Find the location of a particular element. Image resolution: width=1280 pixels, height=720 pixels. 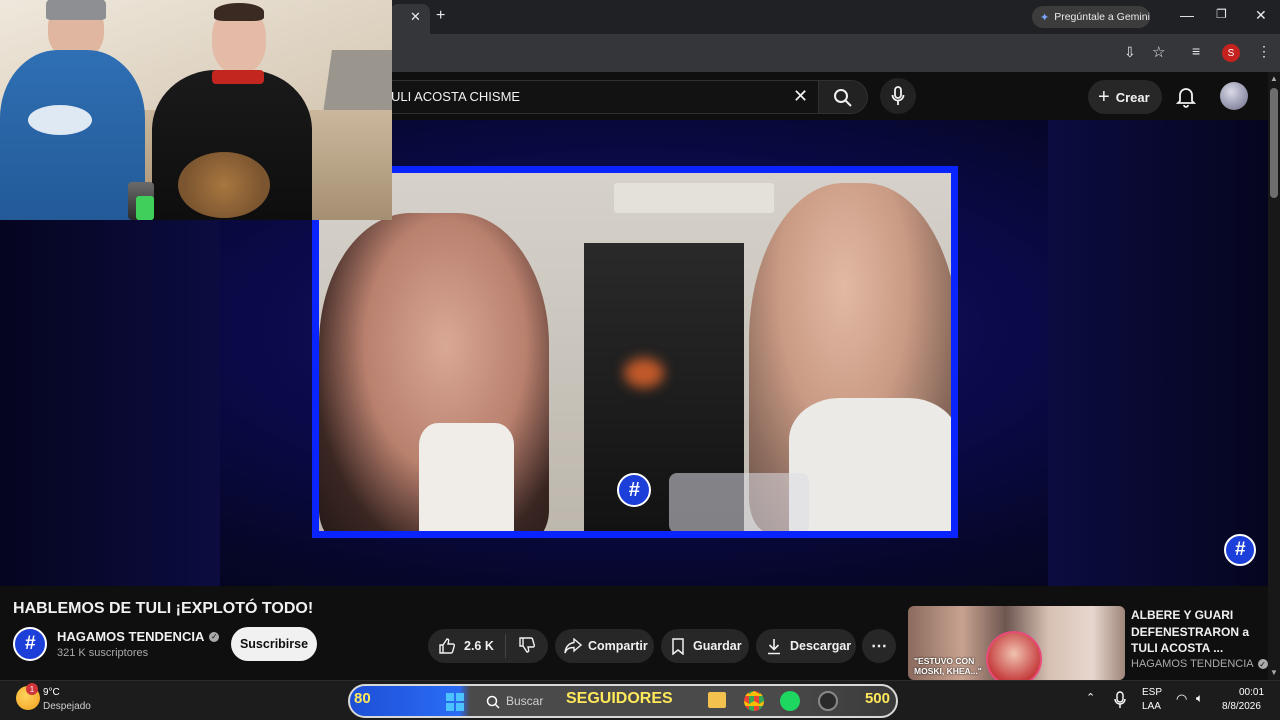

video-side-panel-right is located at coordinates (1158, 353).